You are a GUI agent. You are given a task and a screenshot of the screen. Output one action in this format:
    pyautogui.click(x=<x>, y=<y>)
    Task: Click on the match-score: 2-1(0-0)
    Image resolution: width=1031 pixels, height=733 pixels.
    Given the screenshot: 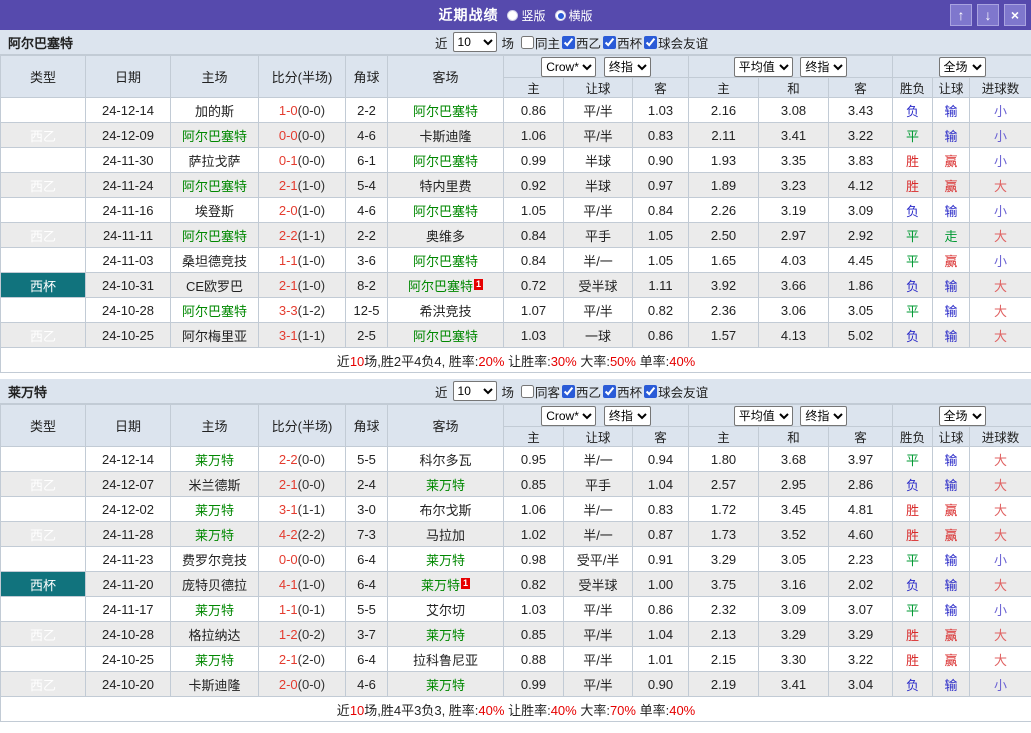 What is the action you would take?
    pyautogui.click(x=302, y=484)
    